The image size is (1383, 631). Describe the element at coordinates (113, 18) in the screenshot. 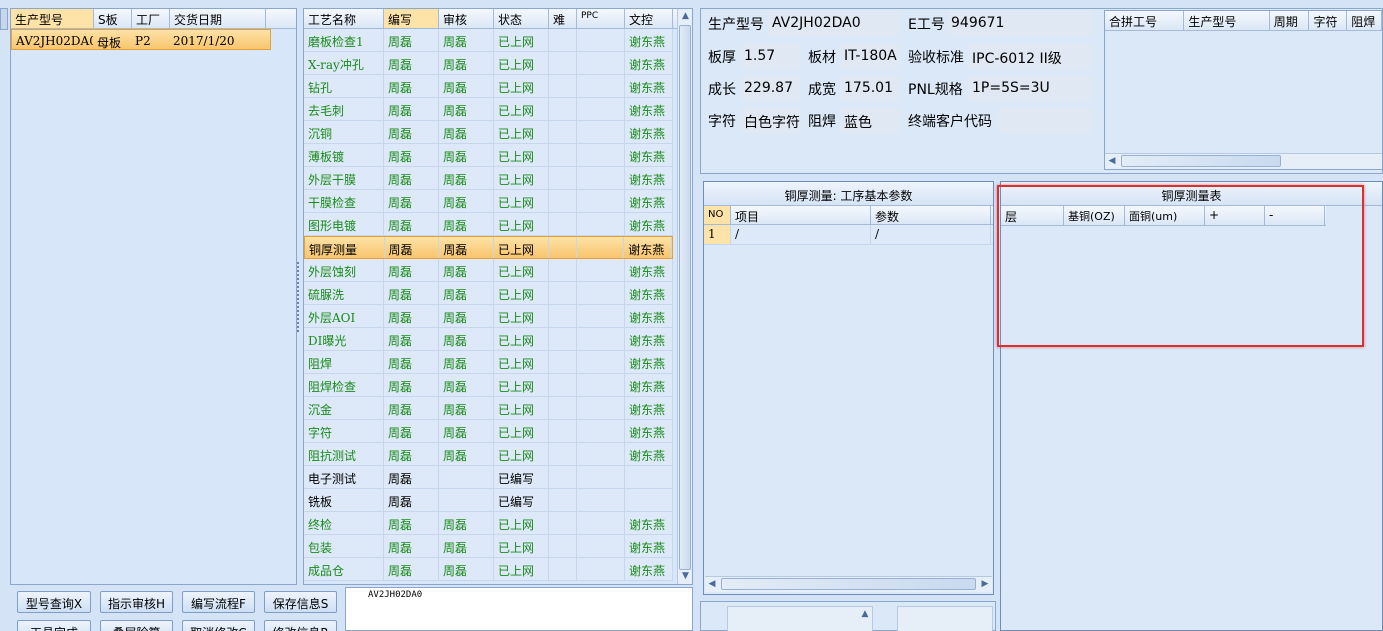

I see `col-s-board: S板` at that location.